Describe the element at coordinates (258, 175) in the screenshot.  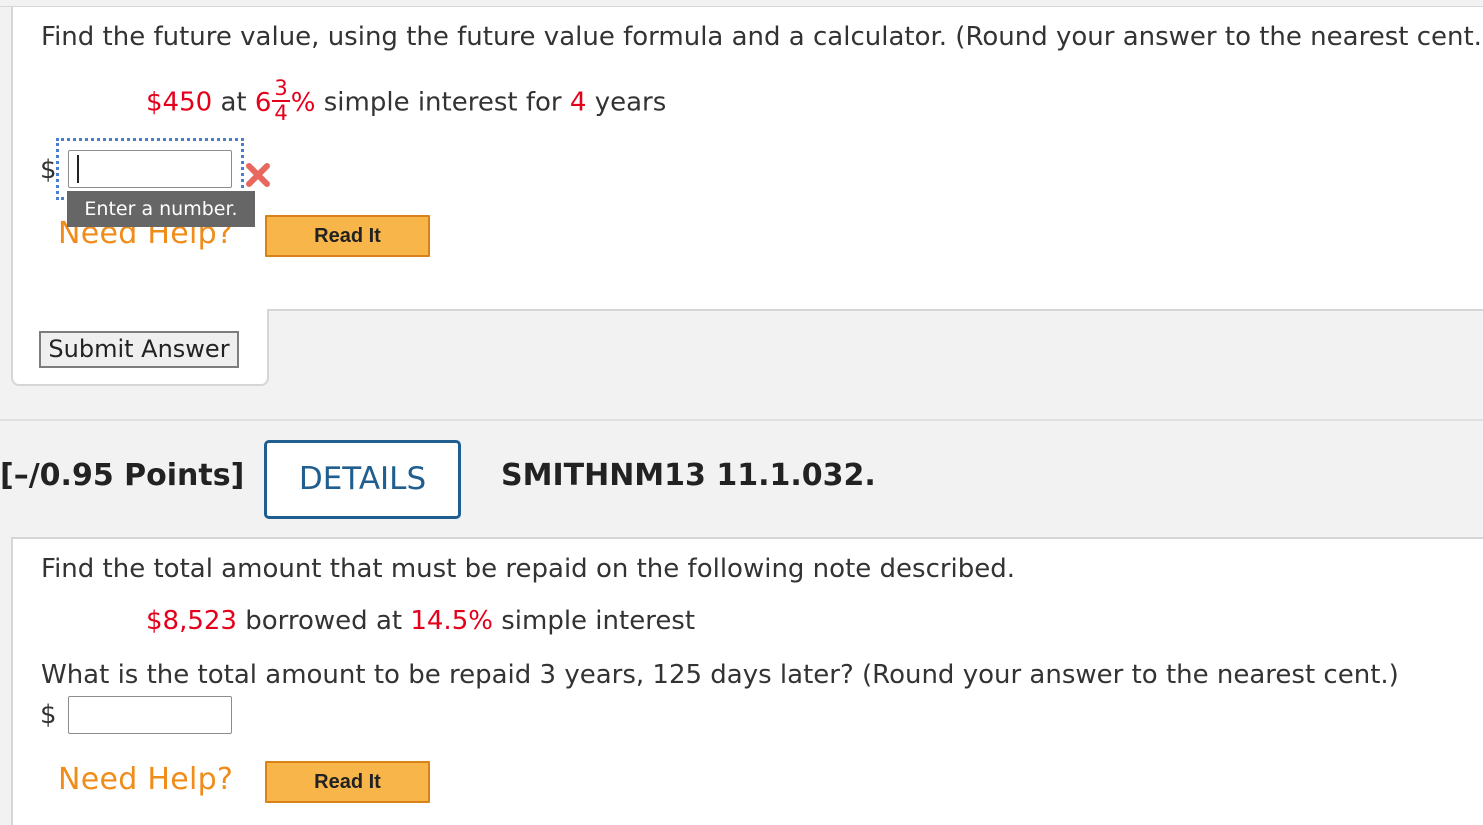
I see `incorrect-x-icon` at that location.